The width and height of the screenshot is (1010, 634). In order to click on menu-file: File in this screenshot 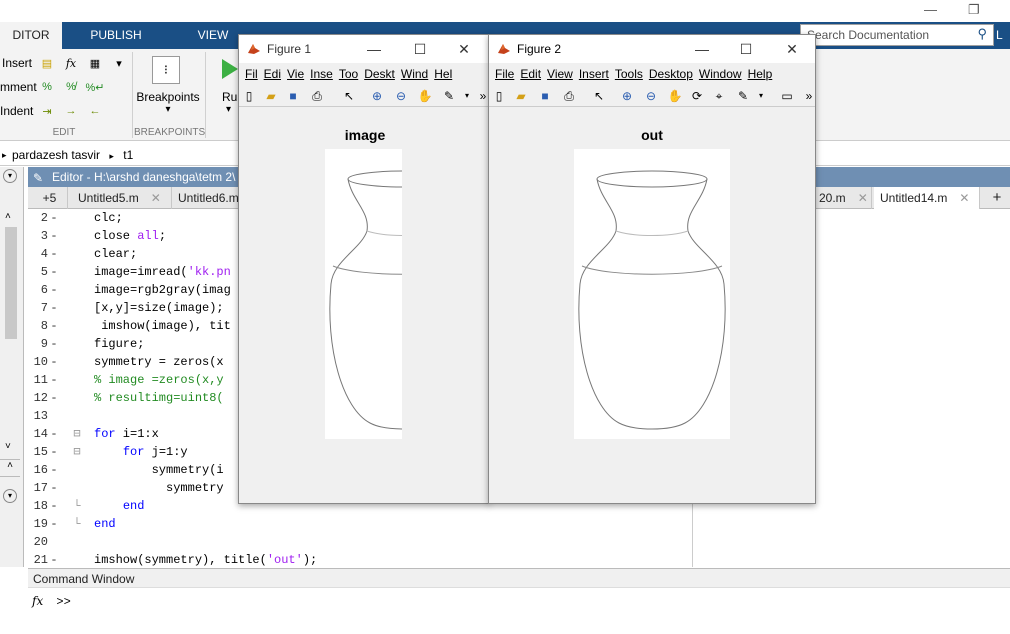, I will do `click(504, 74)`.